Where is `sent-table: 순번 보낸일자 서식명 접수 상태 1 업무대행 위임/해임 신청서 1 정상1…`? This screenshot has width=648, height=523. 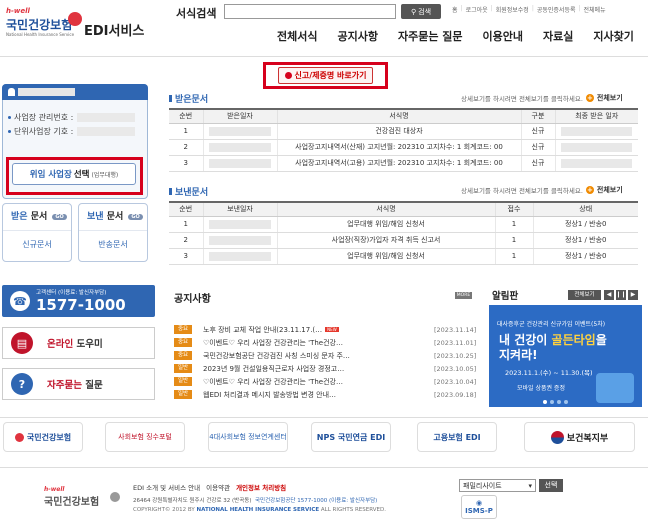 sent-table: 순번 보낸일자 서식명 접수 상태 1 업무대행 위임/해임 신청서 1 정상1… is located at coordinates (403, 233).